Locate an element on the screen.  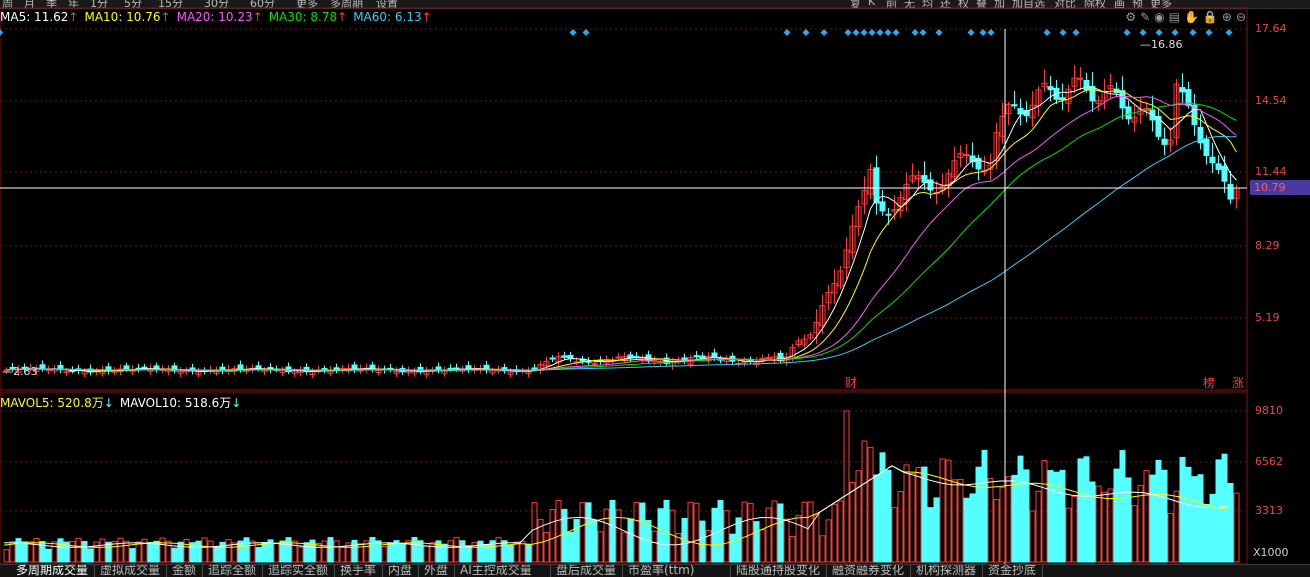
current-price-tag: 10.79 is located at coordinates (1280, 187).